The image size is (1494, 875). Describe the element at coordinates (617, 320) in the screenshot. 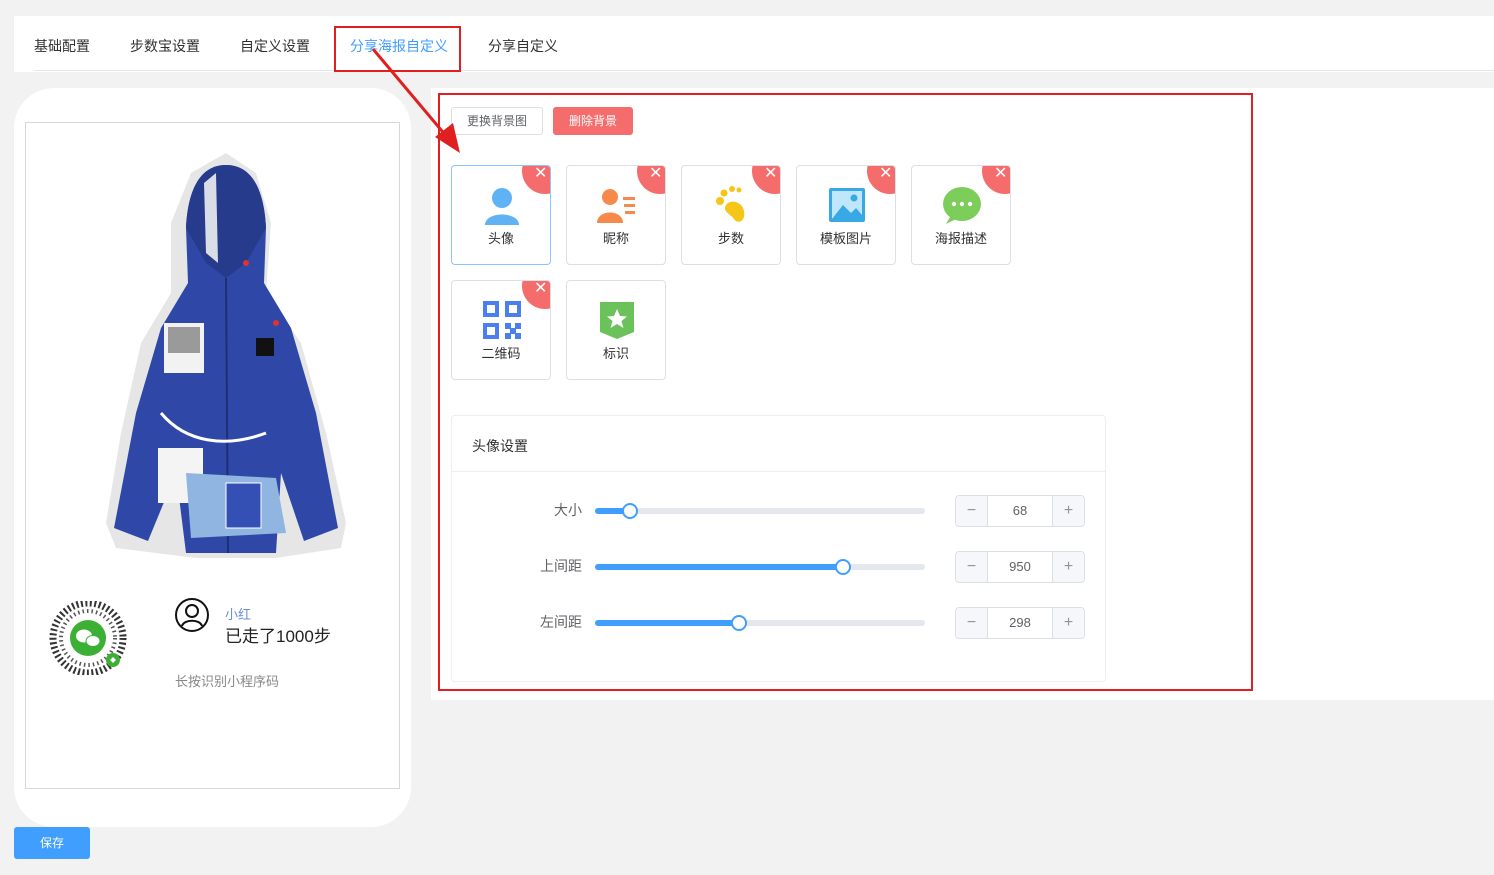

I see `star-badge-icon` at that location.